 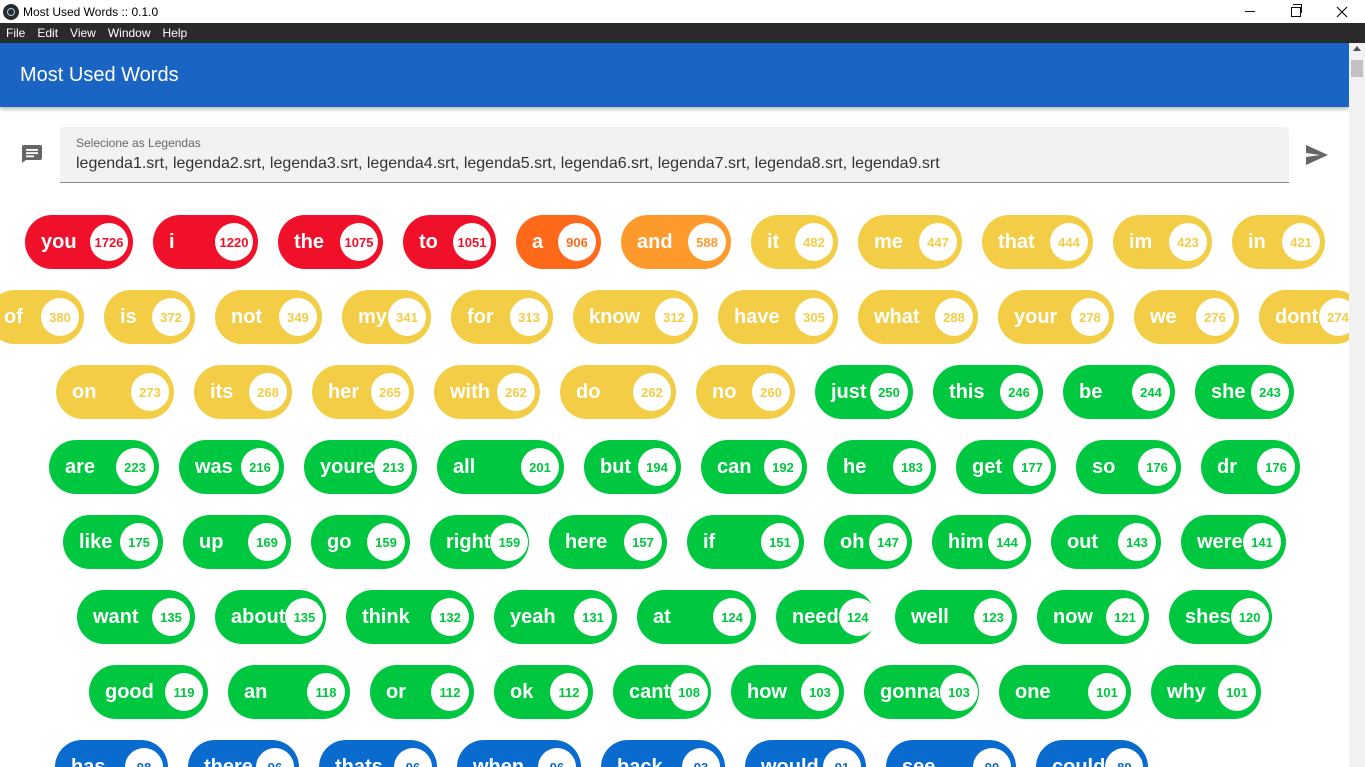 What do you see at coordinates (956, 617) in the screenshot?
I see `word-chip: well 123` at bounding box center [956, 617].